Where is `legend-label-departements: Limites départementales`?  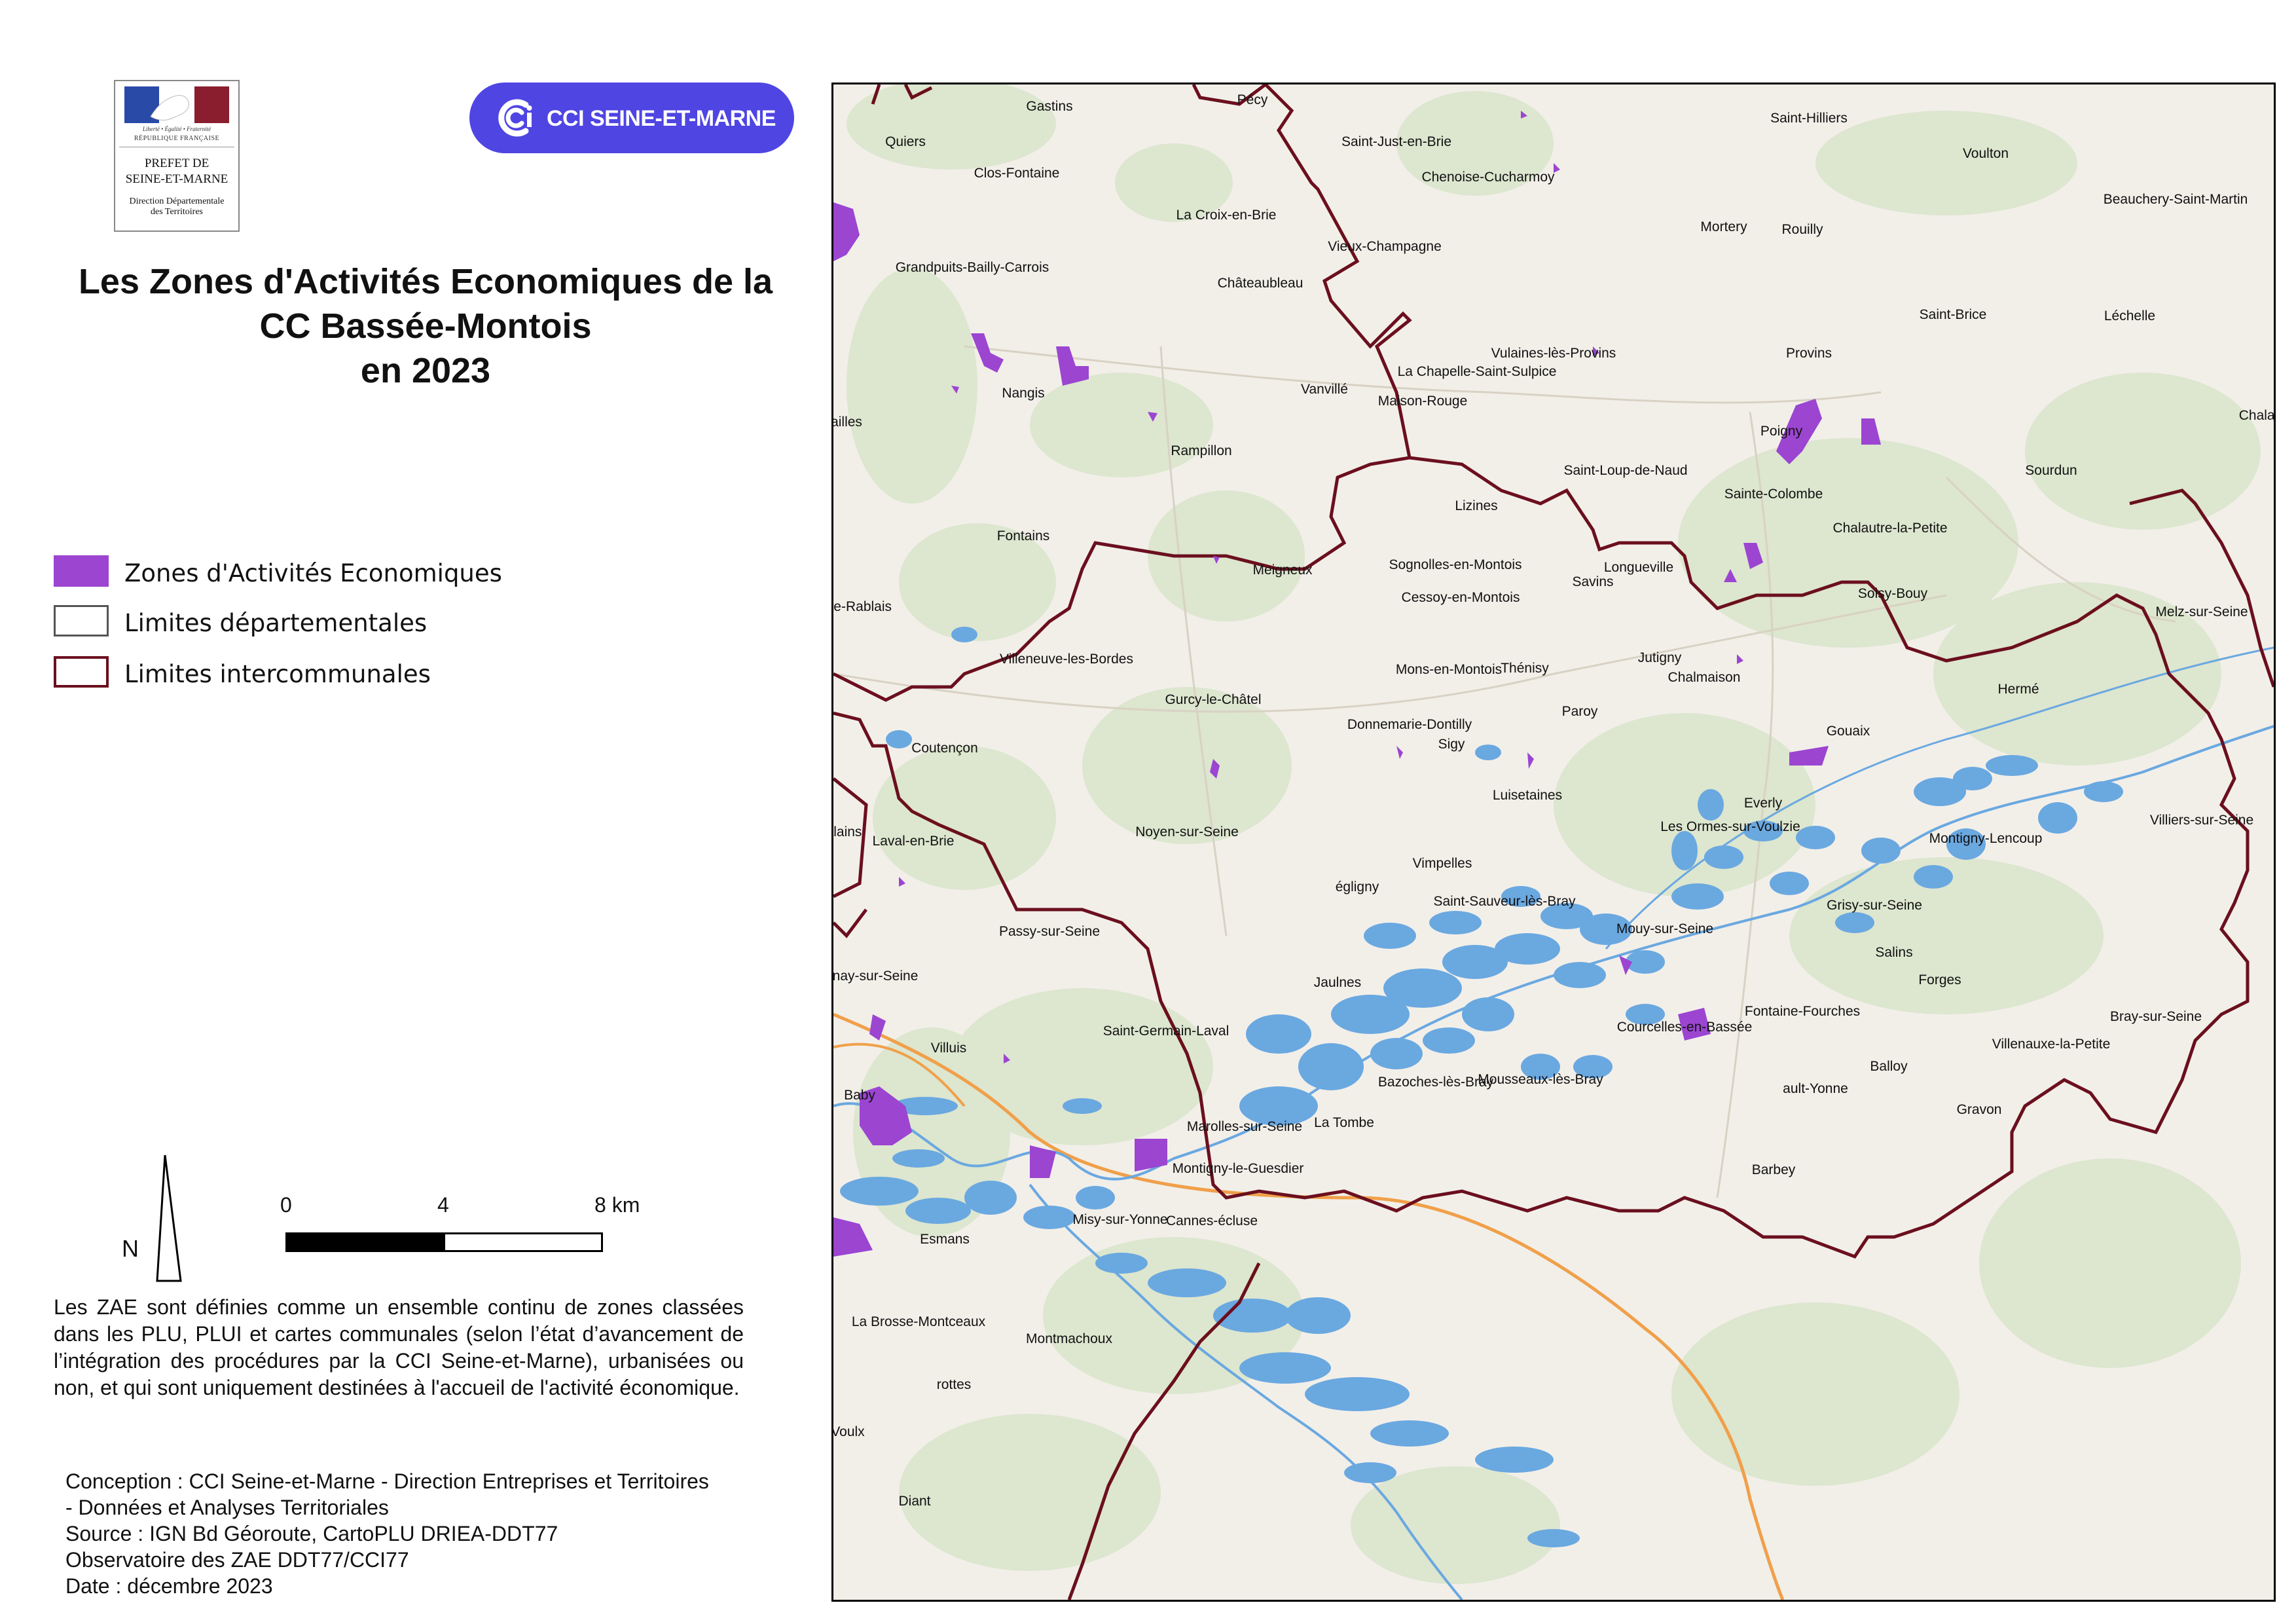 legend-label-departements: Limites départementales is located at coordinates (276, 623).